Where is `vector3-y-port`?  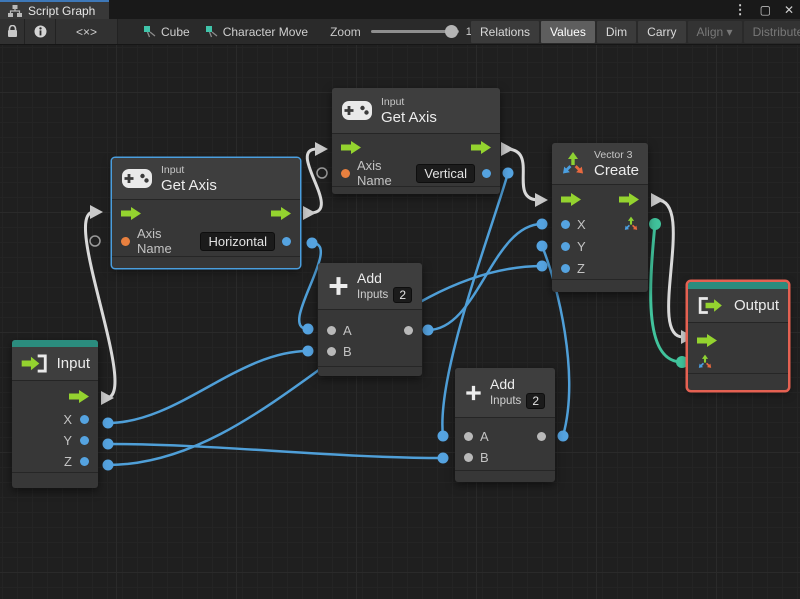
vector3-y-port is located at coordinates (565, 246).